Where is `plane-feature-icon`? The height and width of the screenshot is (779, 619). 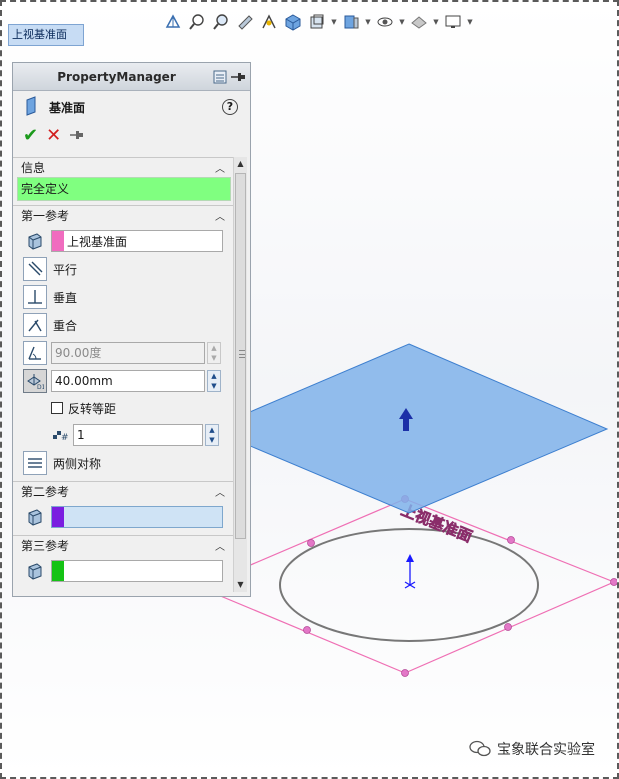 plane-feature-icon is located at coordinates (32, 107).